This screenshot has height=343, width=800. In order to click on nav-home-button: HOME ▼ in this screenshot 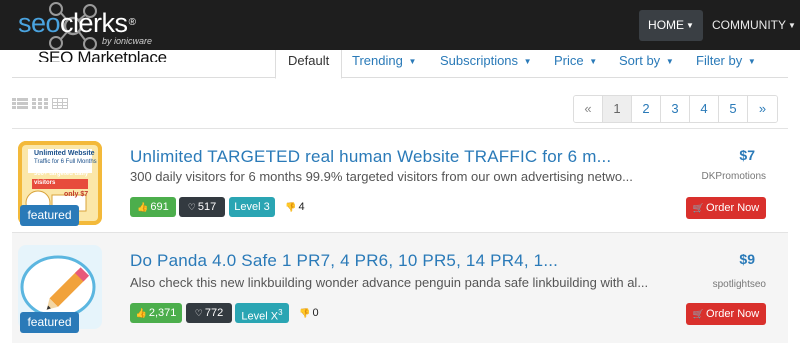, I will do `click(671, 25)`.